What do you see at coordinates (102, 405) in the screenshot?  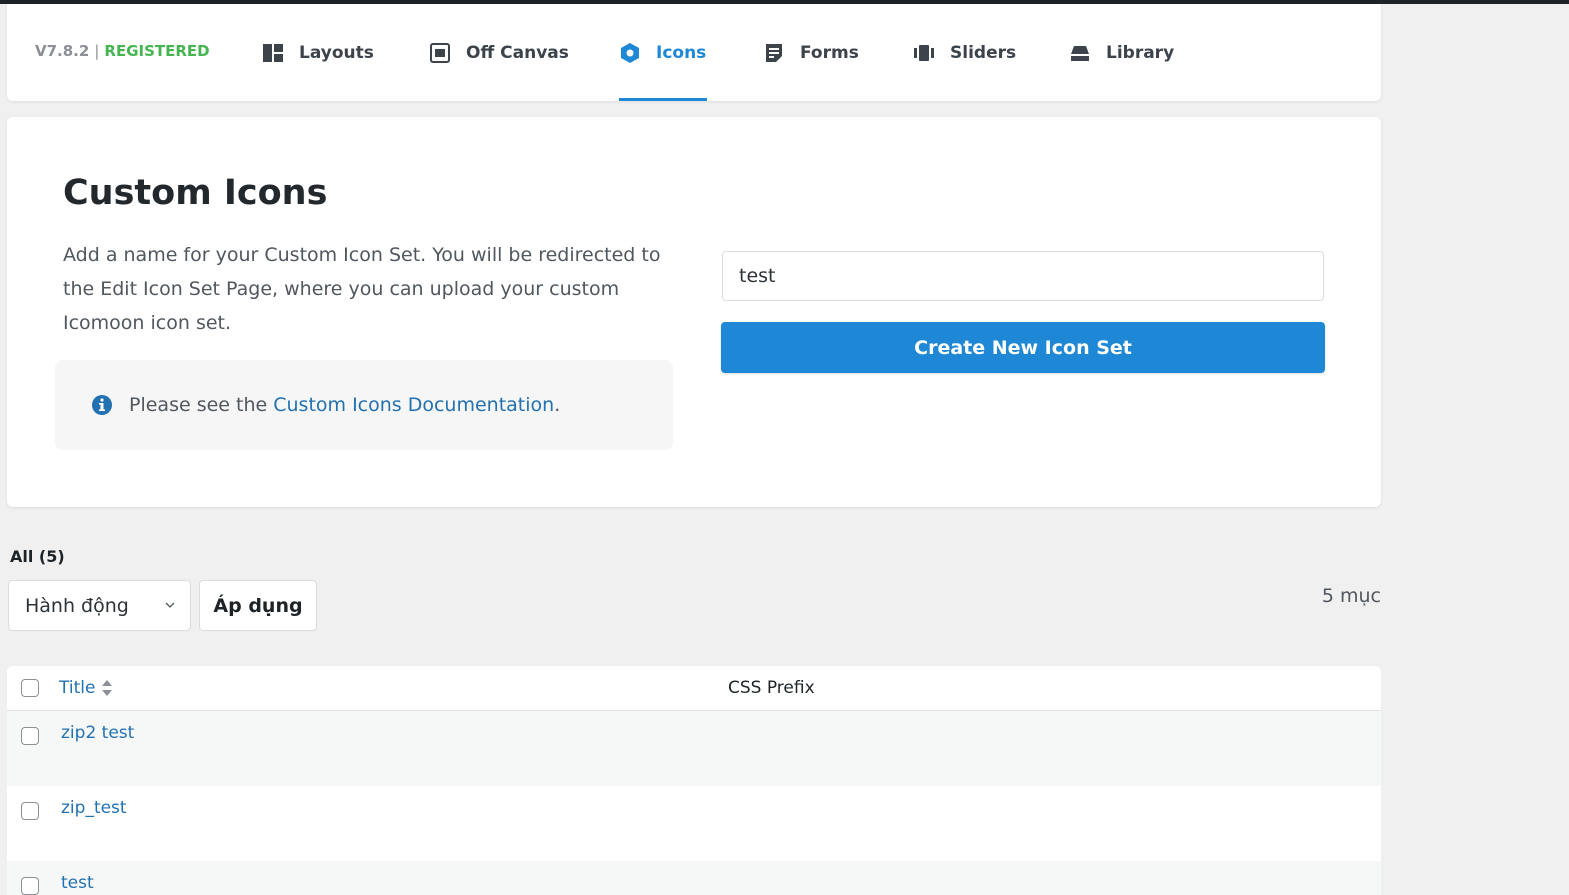 I see `info-icon` at bounding box center [102, 405].